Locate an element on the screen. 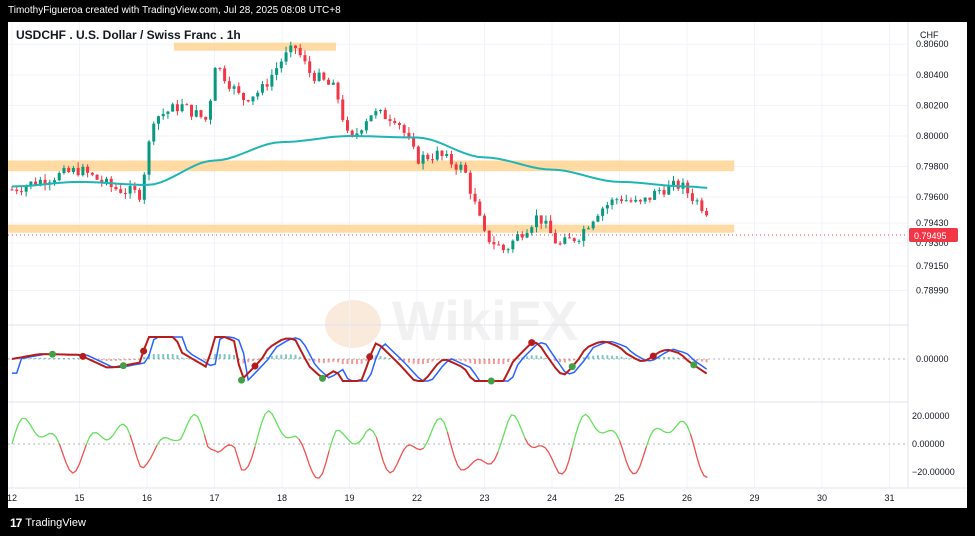  price-tick-label: 0.80600 is located at coordinates (932, 44).